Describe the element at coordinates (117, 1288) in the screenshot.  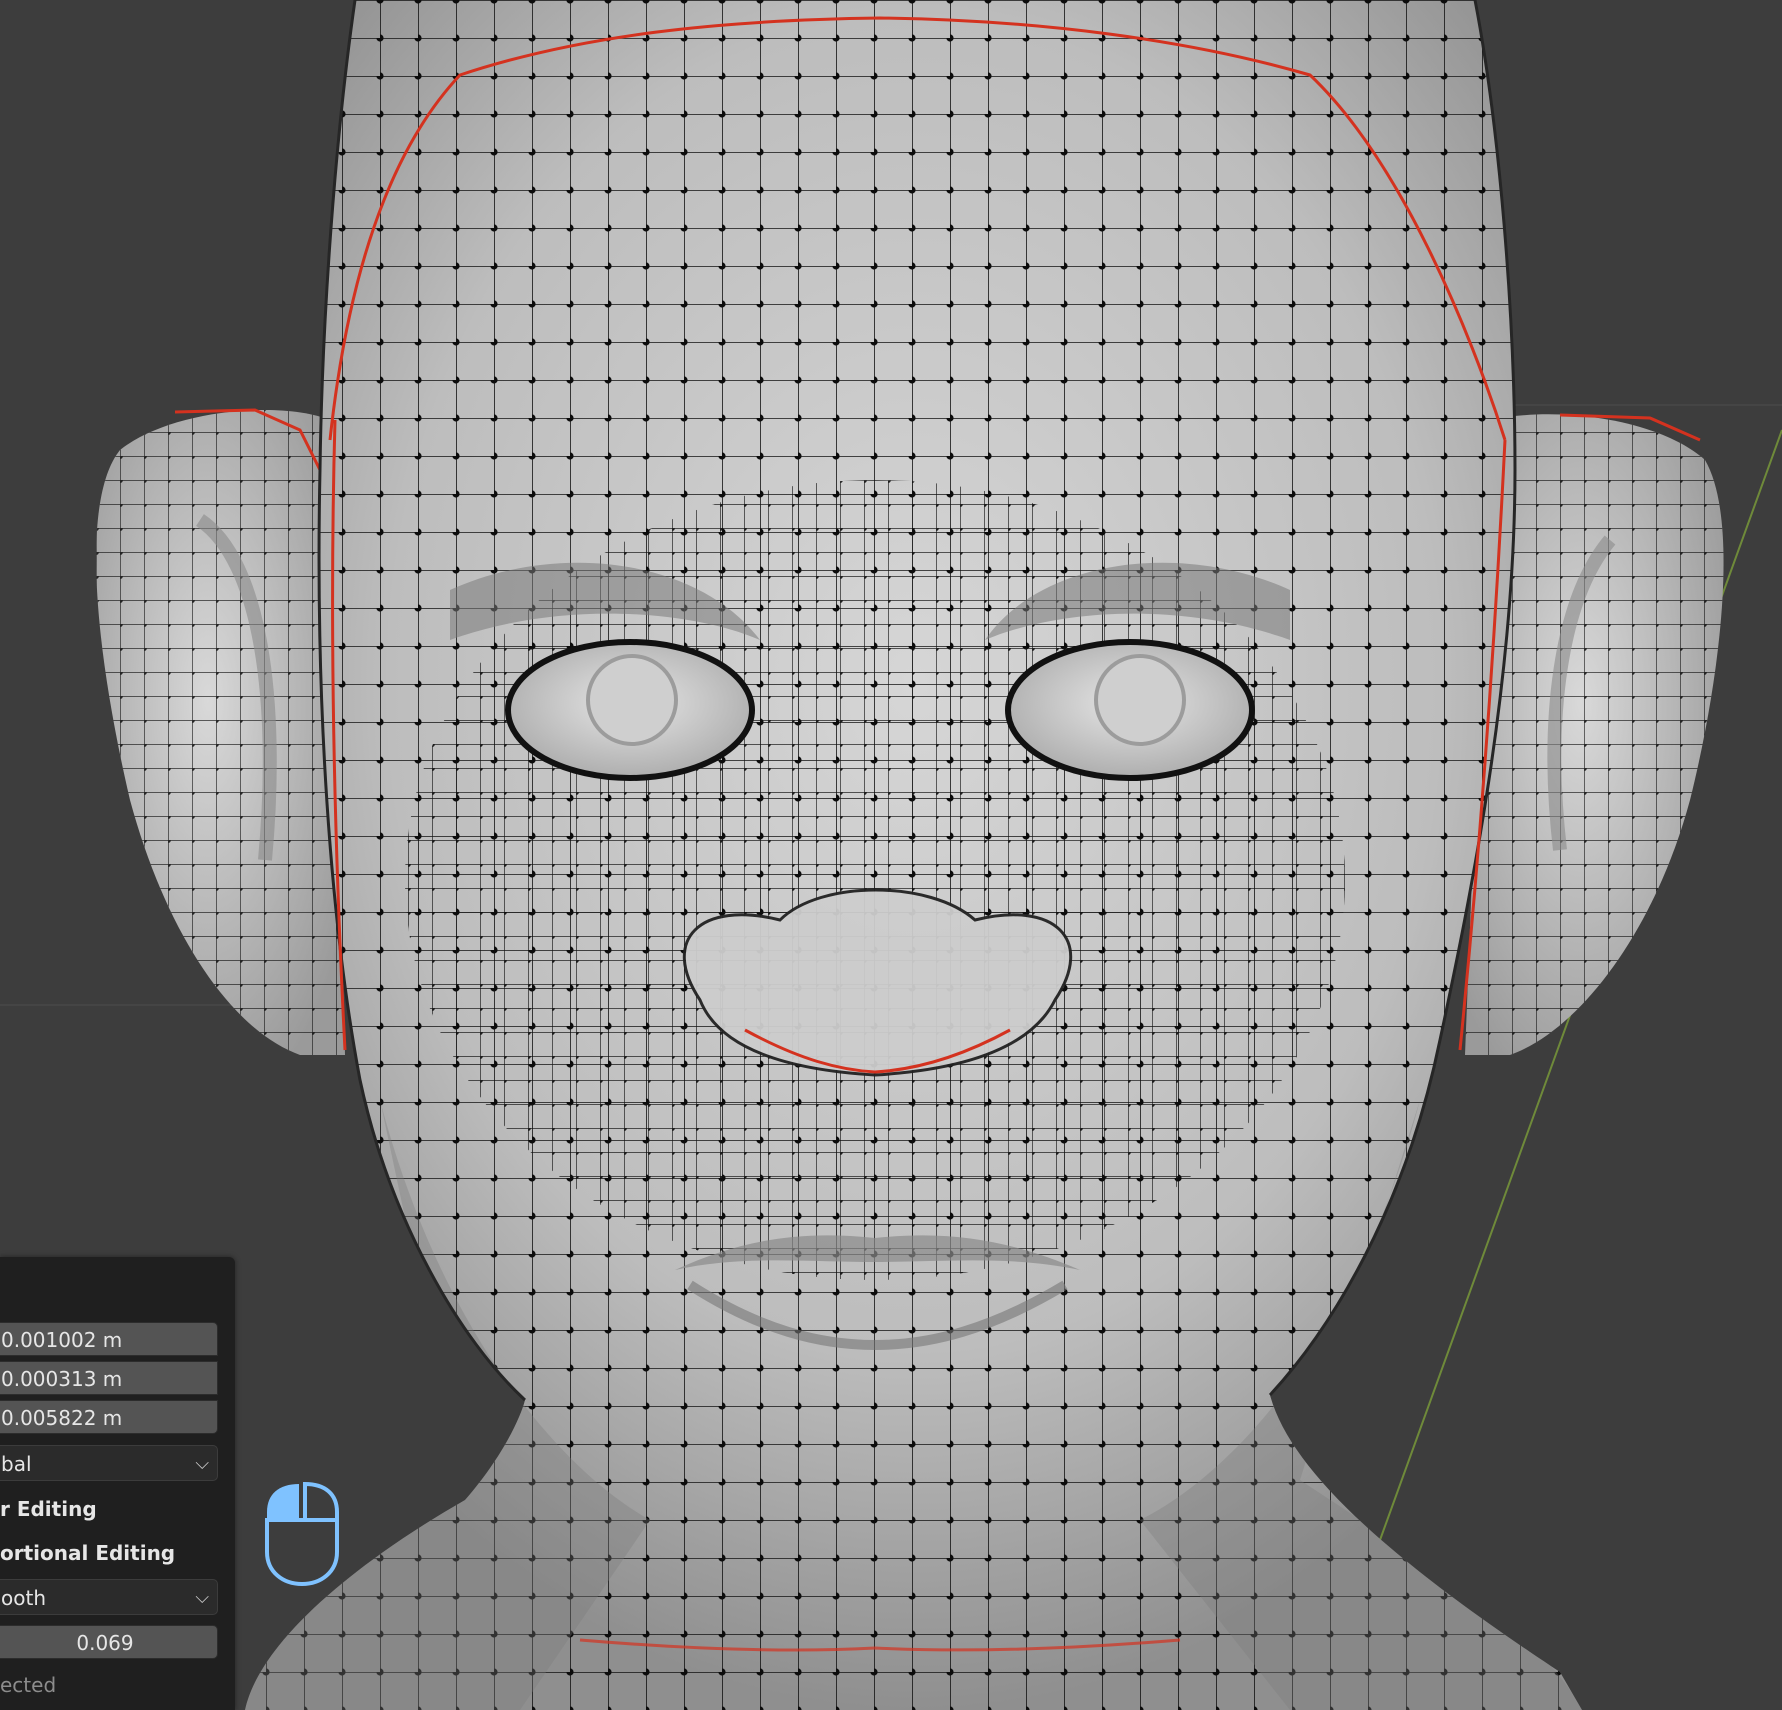
I see `panel-header` at that location.